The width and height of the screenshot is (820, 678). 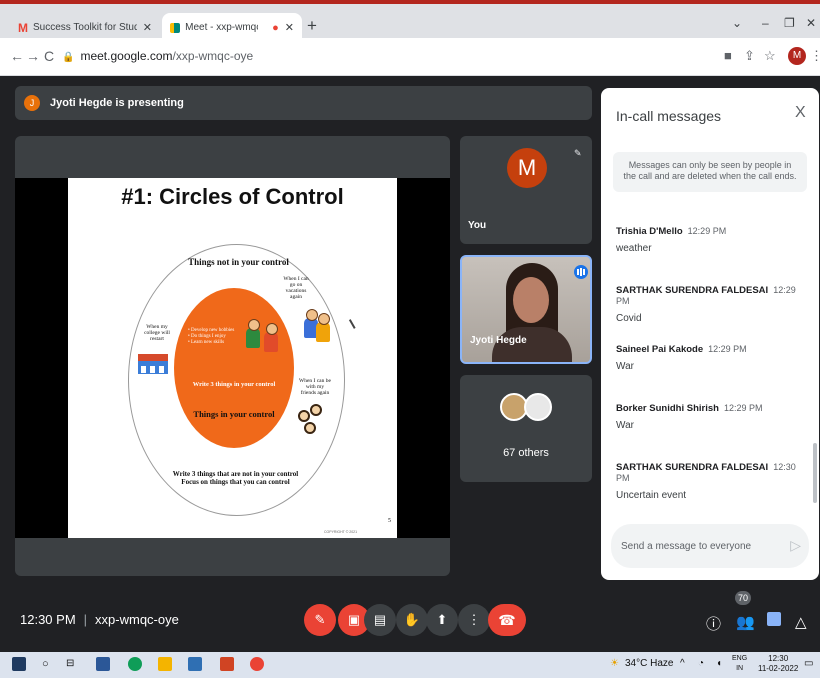 I want to click on lock-icon: 🔒, so click(x=68, y=57).